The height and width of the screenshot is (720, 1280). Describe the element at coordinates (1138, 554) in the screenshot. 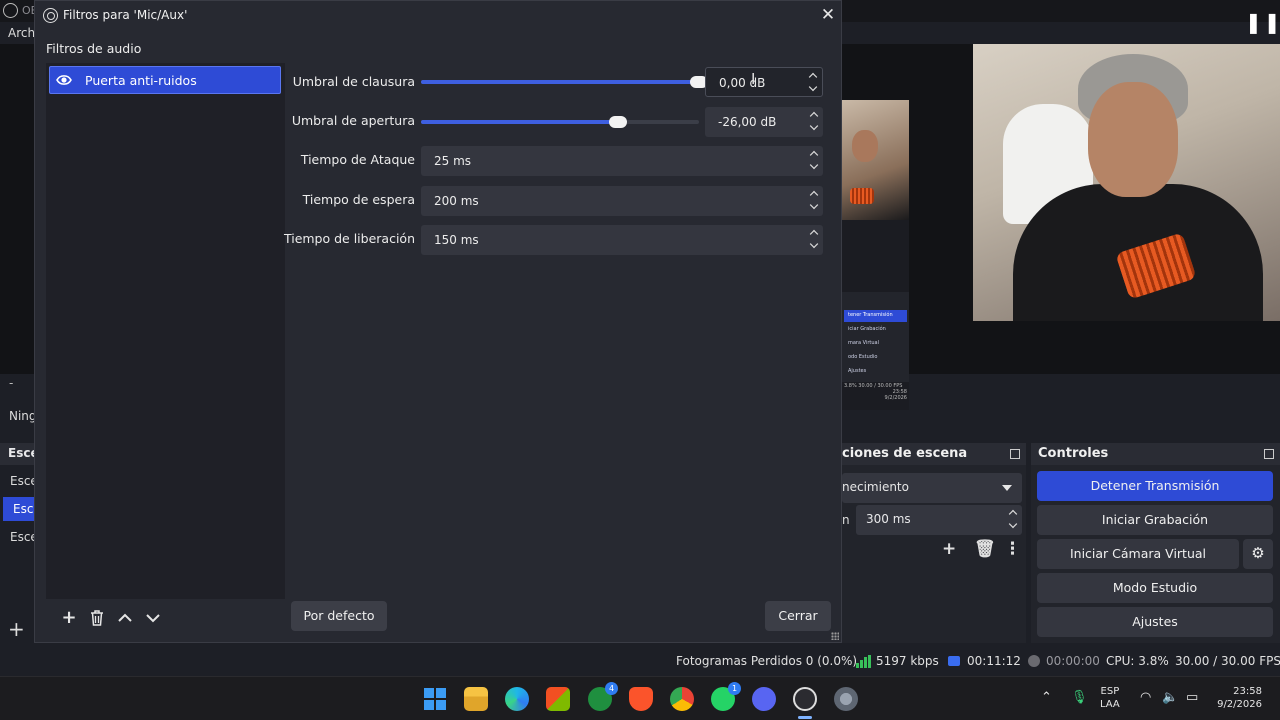

I see `start-virtual-cam-button: Iniciar Cámara Virtual` at that location.